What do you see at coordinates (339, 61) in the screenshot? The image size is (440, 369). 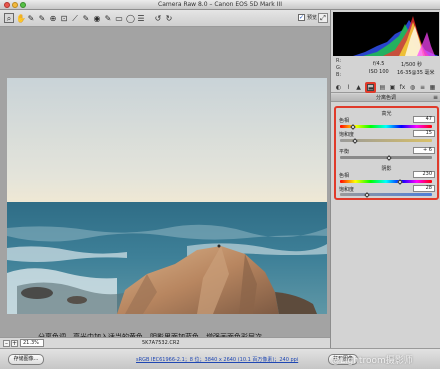 I see `red-readout: R:` at bounding box center [339, 61].